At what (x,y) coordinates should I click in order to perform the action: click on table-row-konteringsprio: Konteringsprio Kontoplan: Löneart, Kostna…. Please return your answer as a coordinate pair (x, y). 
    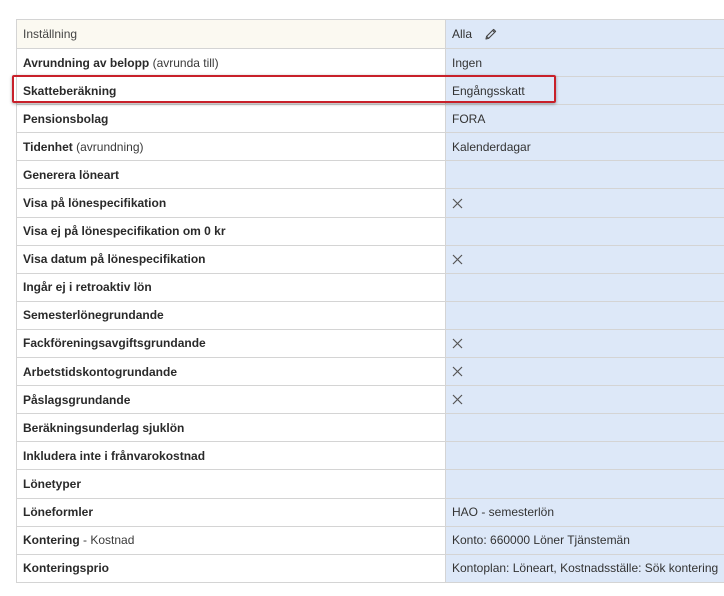
    Looking at the image, I should click on (370, 568).